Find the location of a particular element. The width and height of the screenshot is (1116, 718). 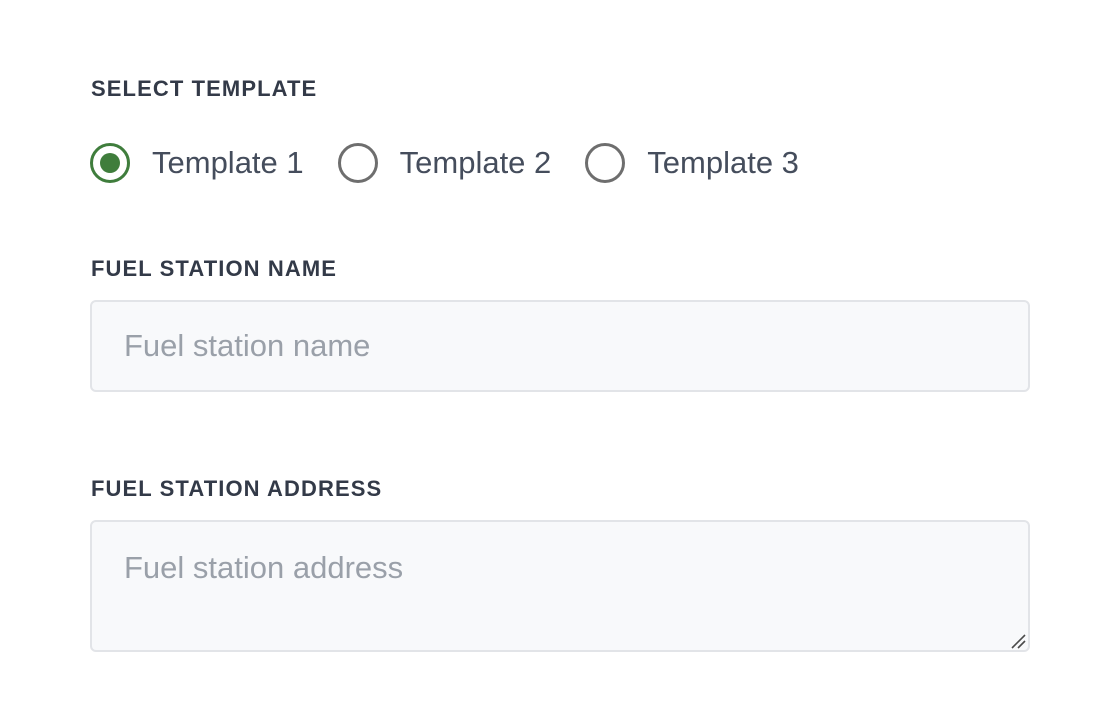

select-template-label: SELECT TEMPLATE is located at coordinates (204, 88).